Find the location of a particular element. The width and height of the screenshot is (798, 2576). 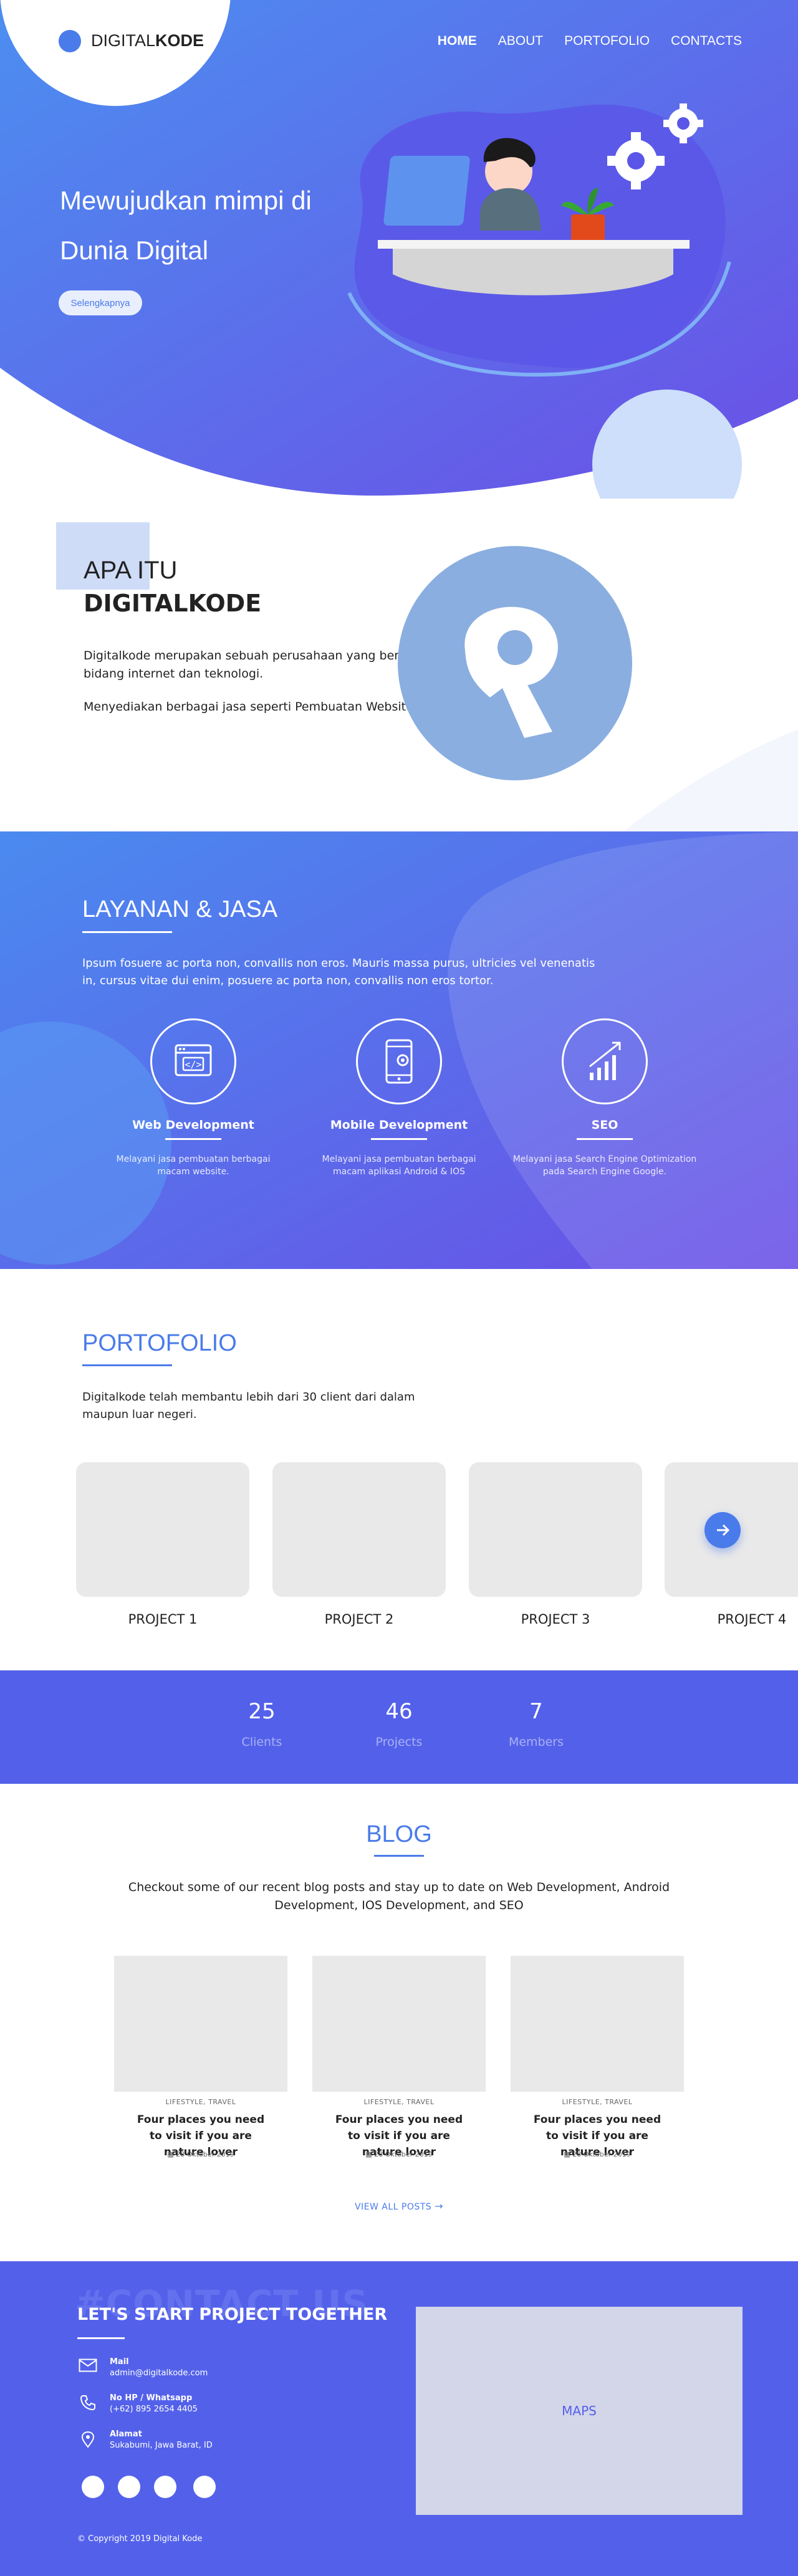

stat-label-projects: Projects is located at coordinates (399, 1742).